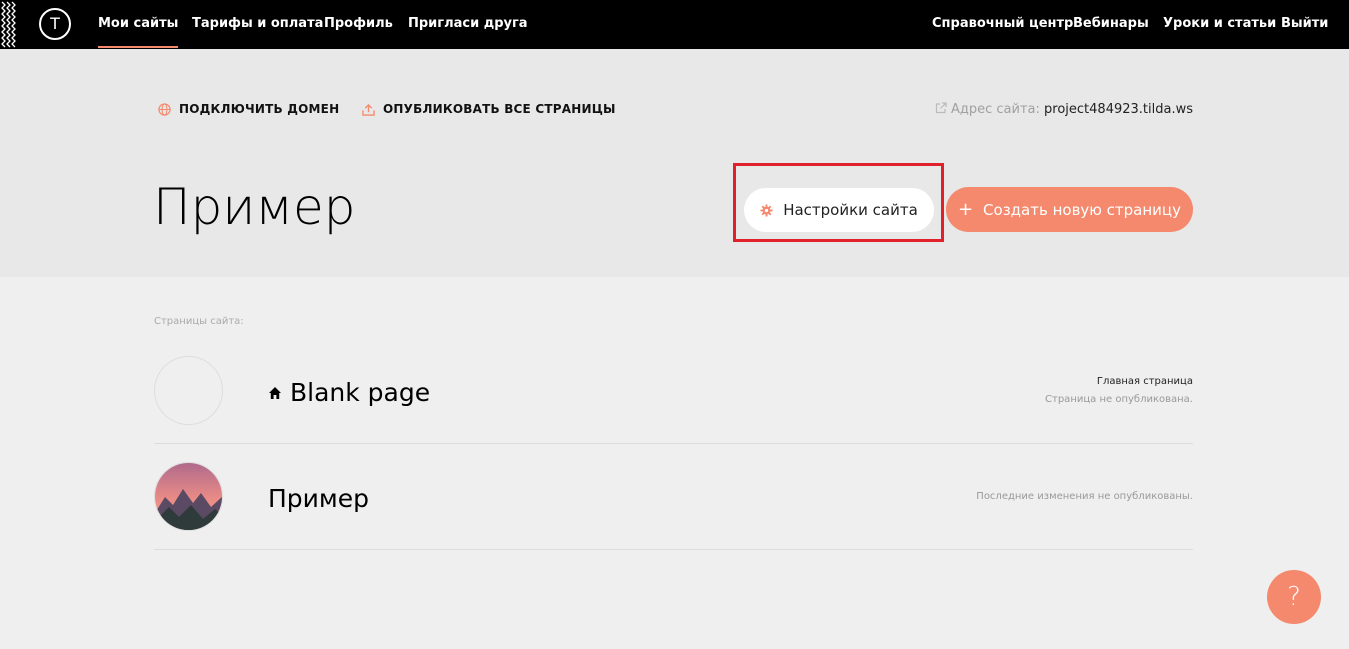 The width and height of the screenshot is (1349, 649). I want to click on page-thumbnail-empty, so click(188, 390).